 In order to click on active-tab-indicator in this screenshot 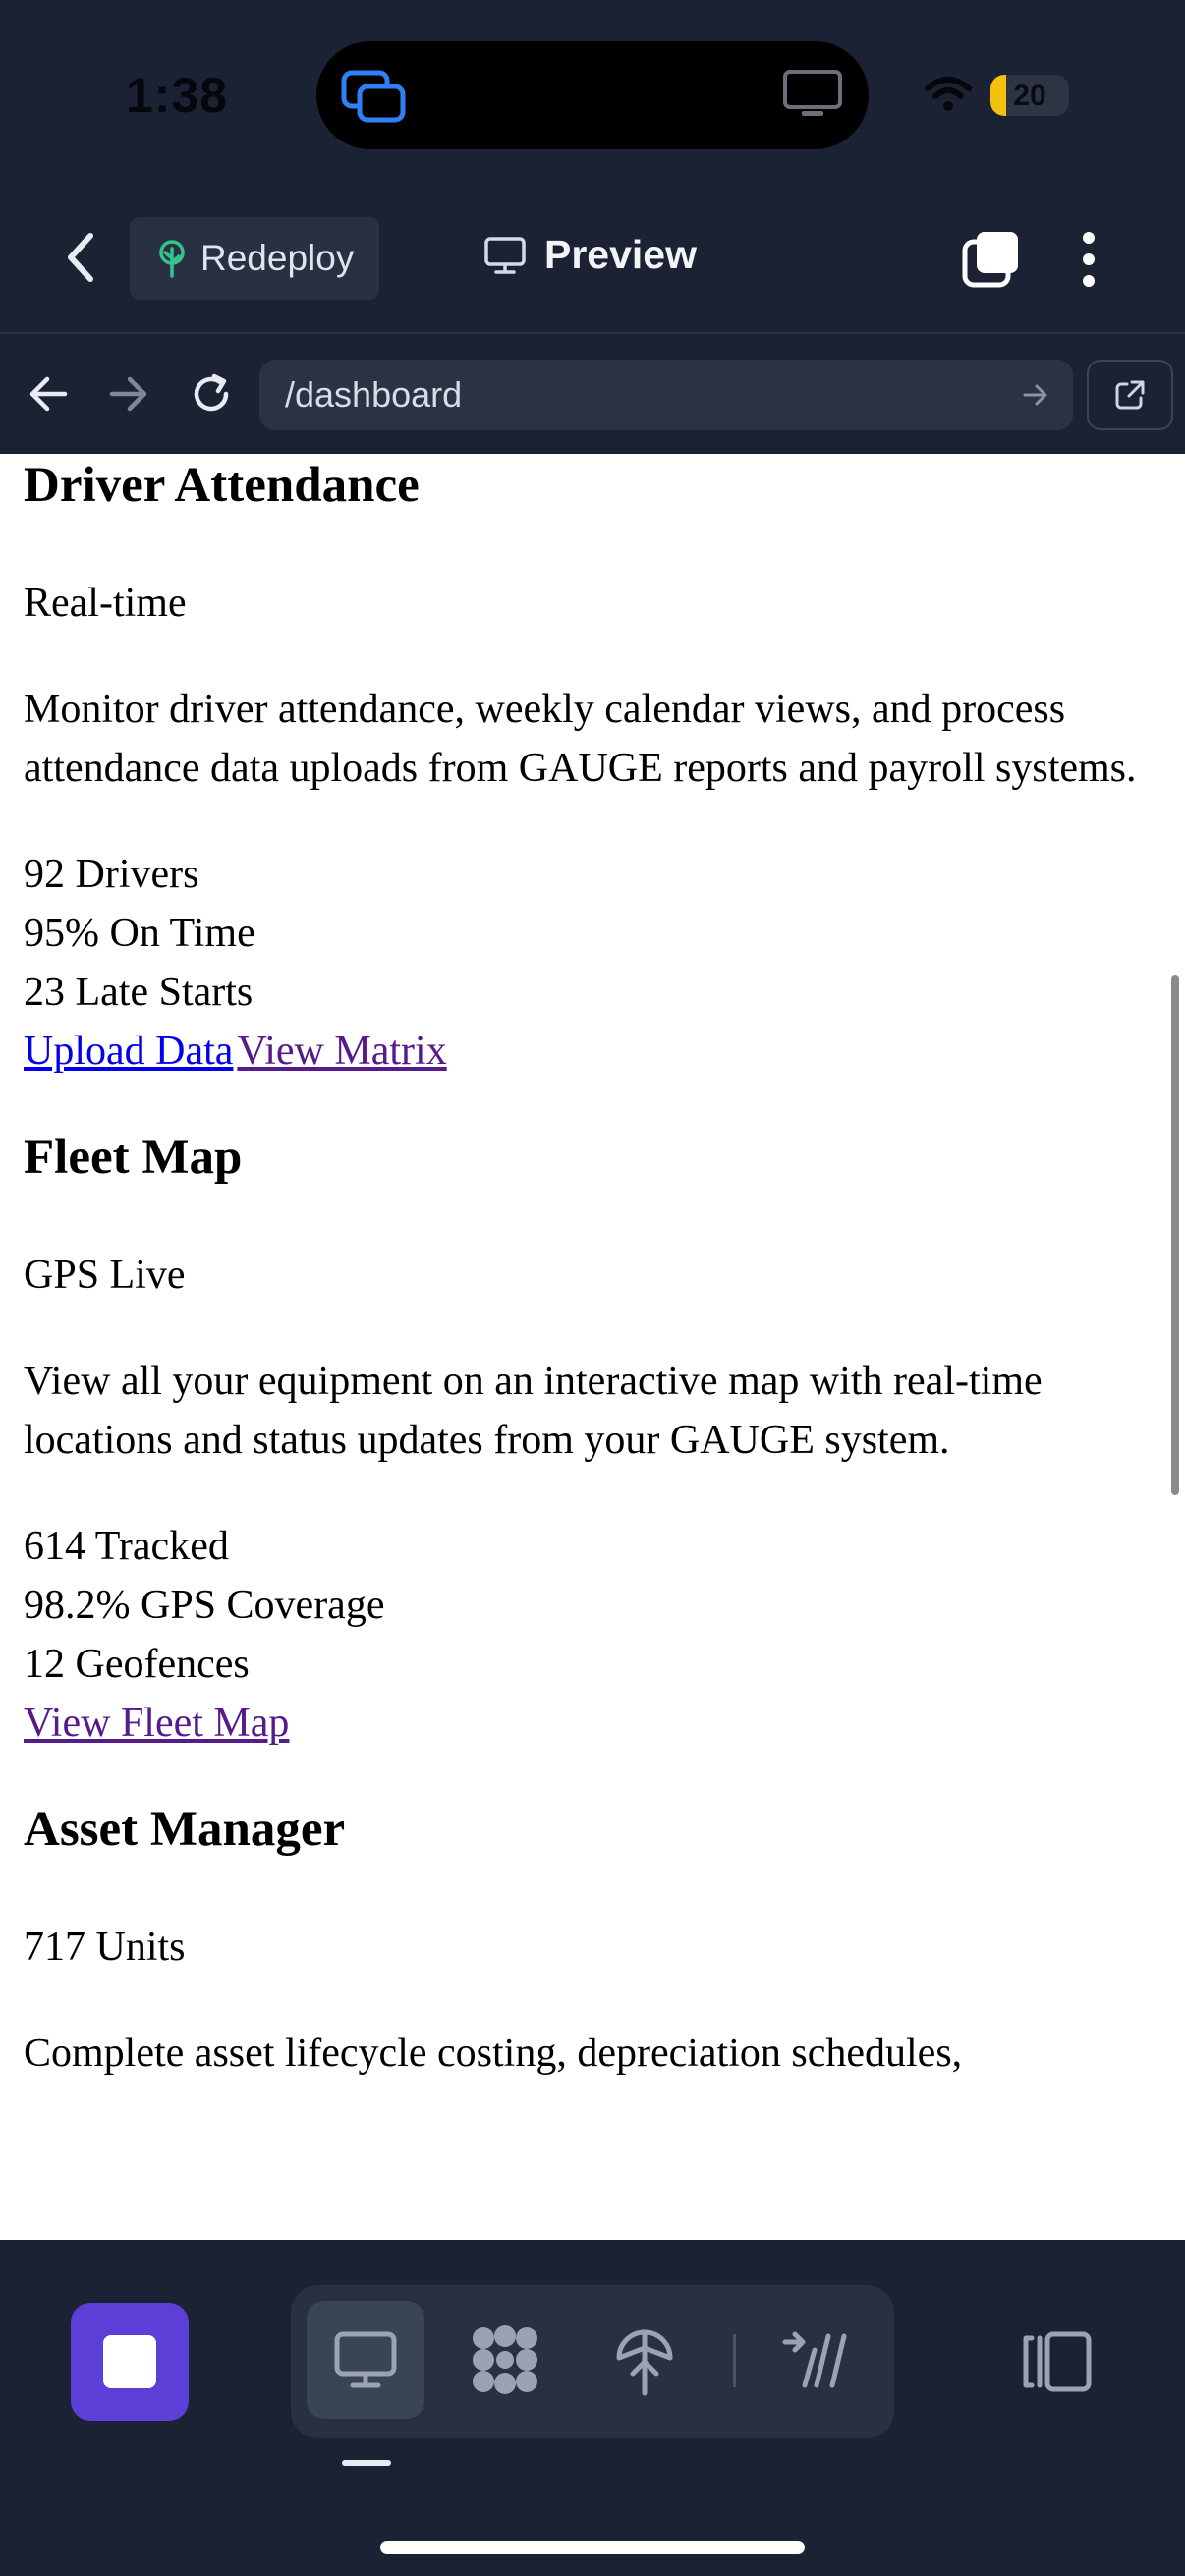, I will do `click(367, 2463)`.